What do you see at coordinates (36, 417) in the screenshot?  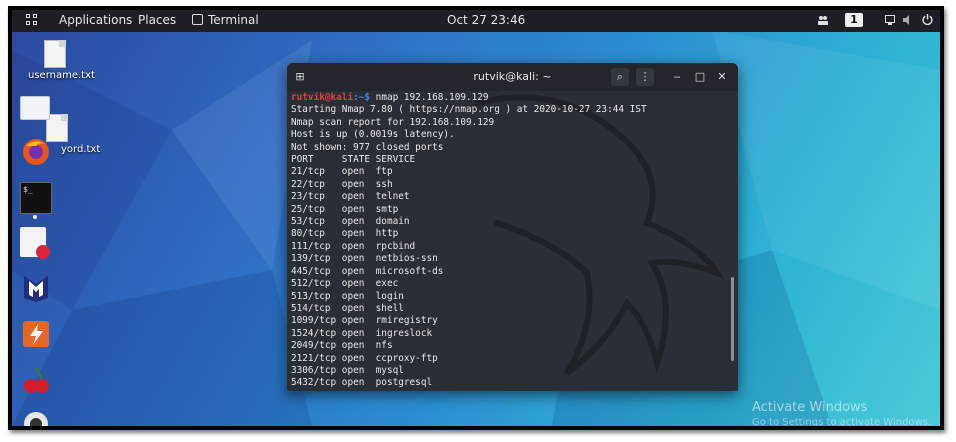 I see `camera-icon` at bounding box center [36, 417].